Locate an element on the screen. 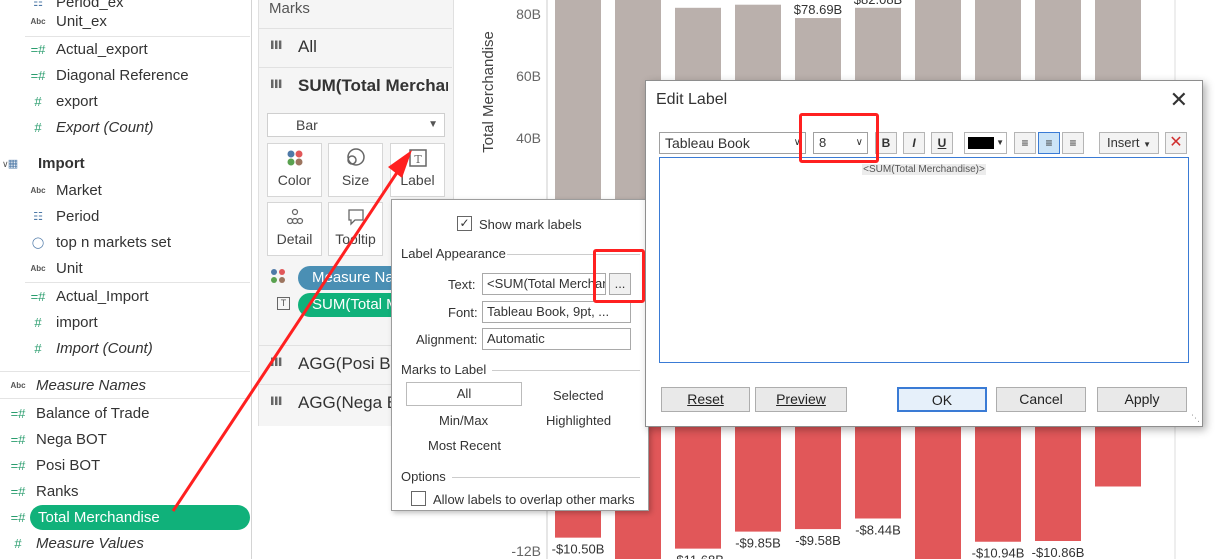  reset-button: Reset is located at coordinates (705, 399).